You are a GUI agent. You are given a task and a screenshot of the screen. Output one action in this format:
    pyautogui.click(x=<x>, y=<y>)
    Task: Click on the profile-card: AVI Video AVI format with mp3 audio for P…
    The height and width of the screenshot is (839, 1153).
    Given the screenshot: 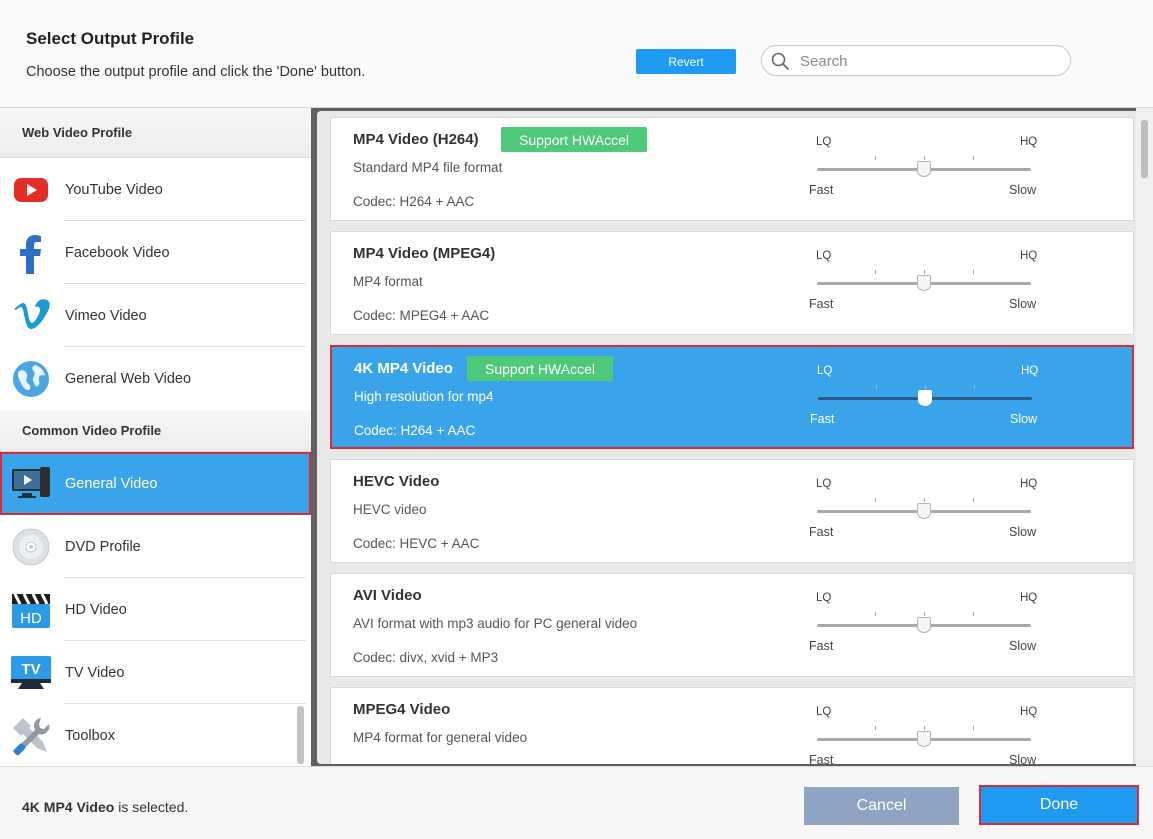 What is the action you would take?
    pyautogui.click(x=732, y=625)
    